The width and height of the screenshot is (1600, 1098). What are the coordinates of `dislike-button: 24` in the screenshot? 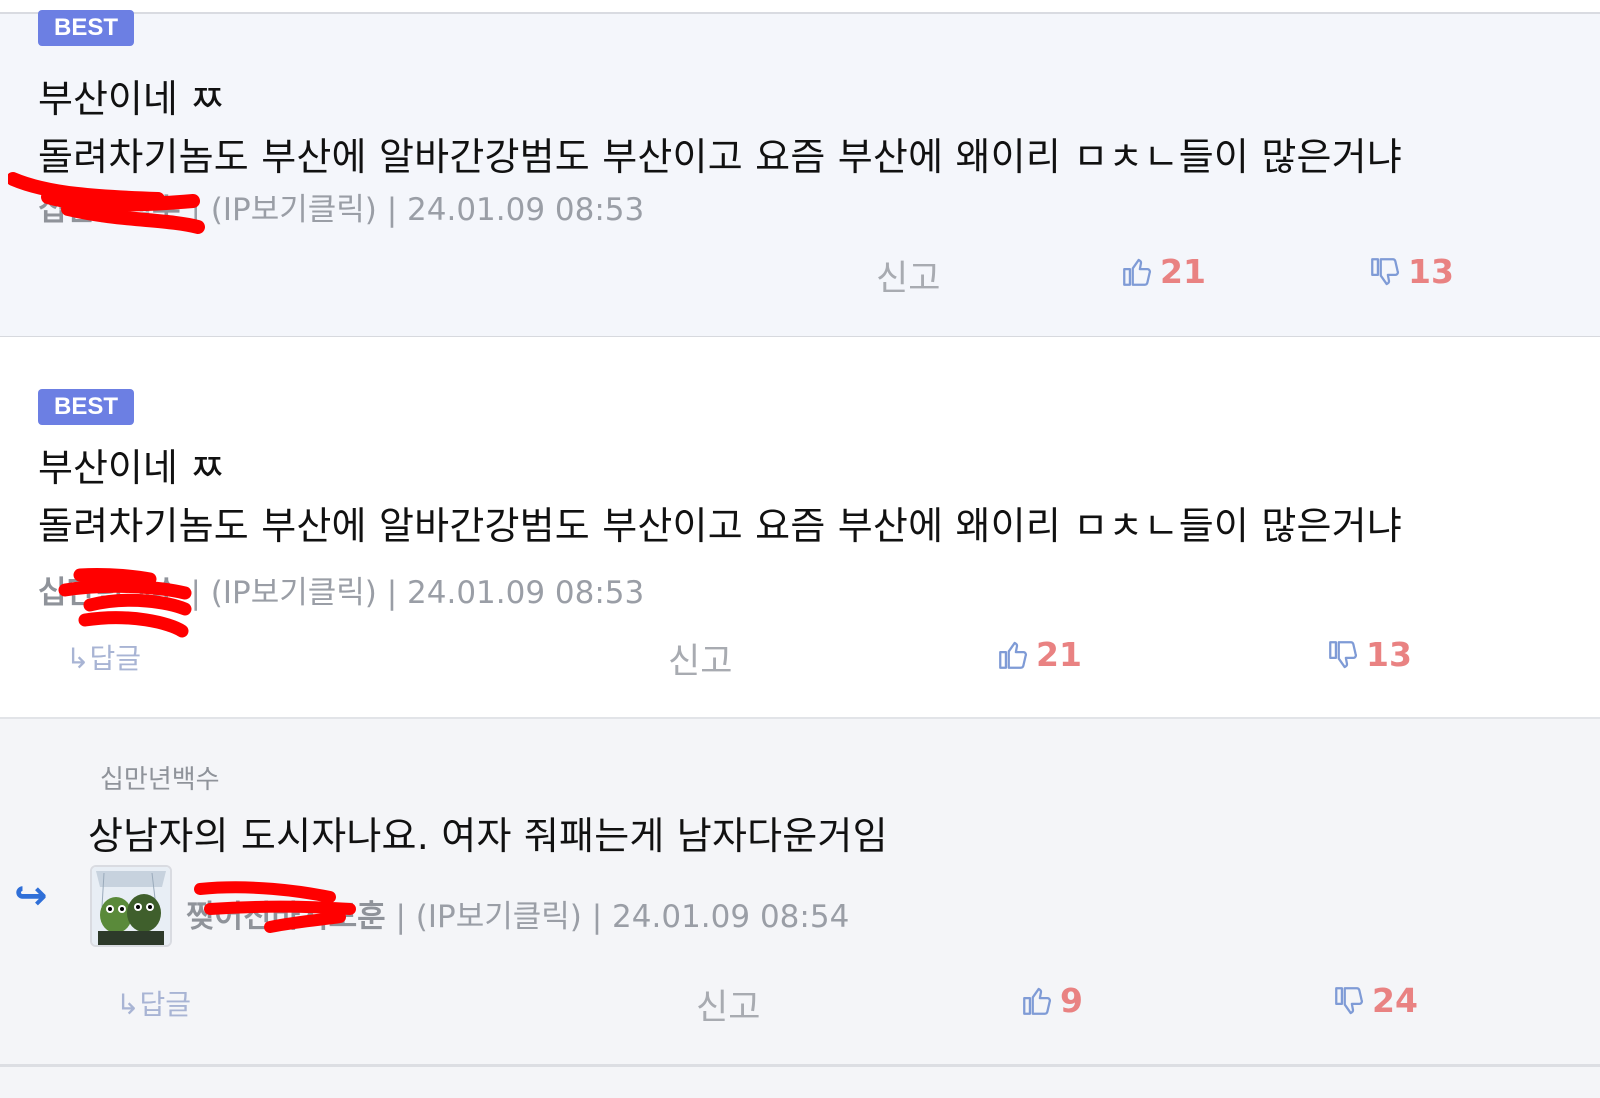 It's located at (1375, 1000).